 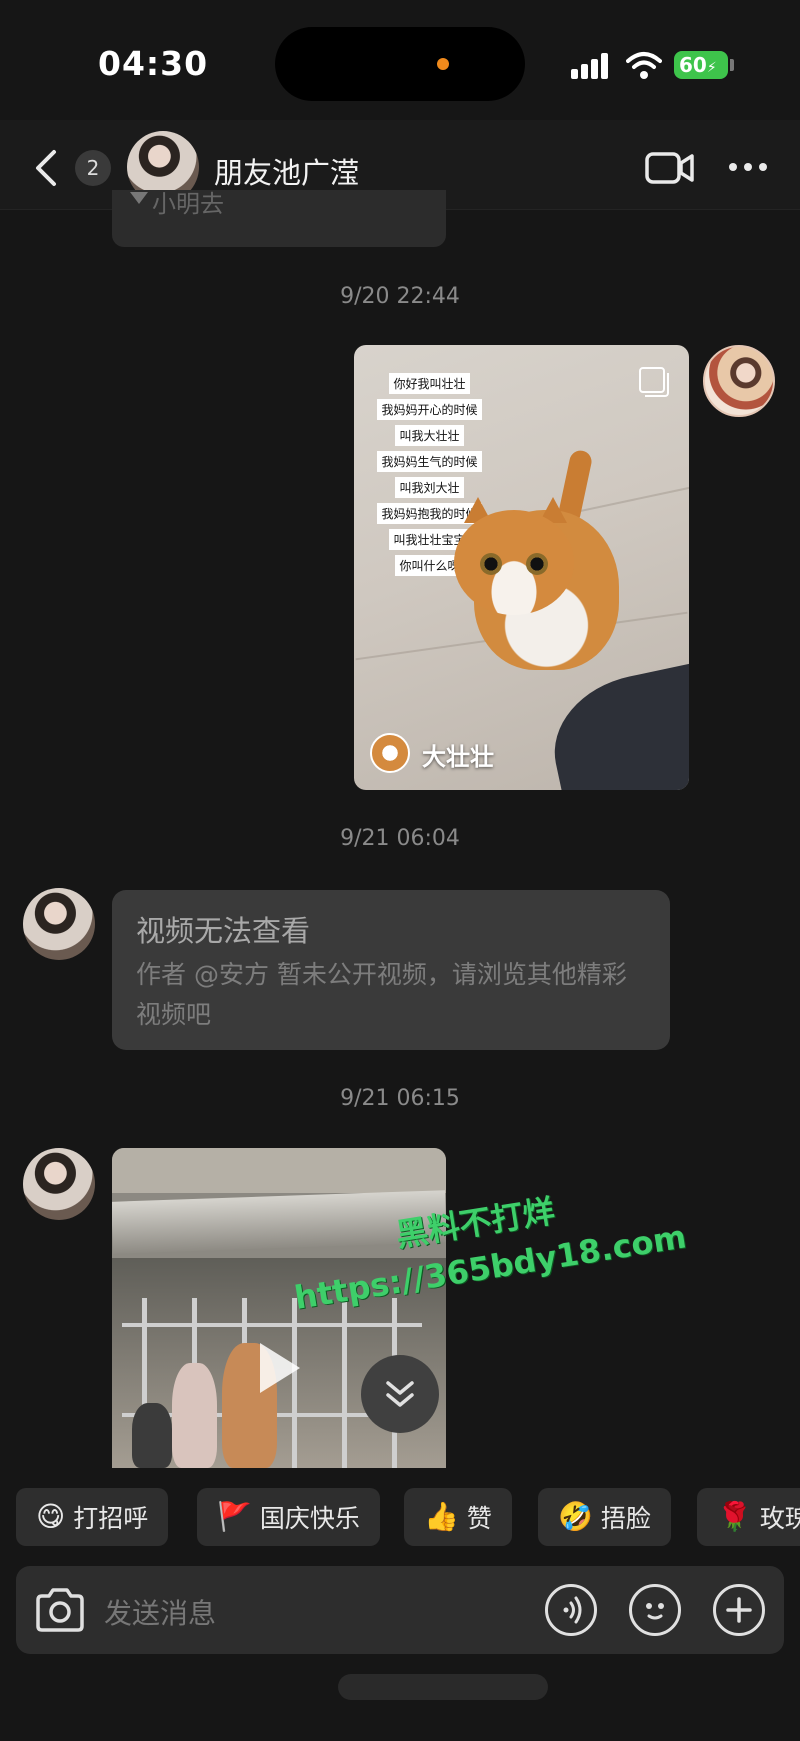 What do you see at coordinates (390, 753) in the screenshot?
I see `video-author-avatar` at bounding box center [390, 753].